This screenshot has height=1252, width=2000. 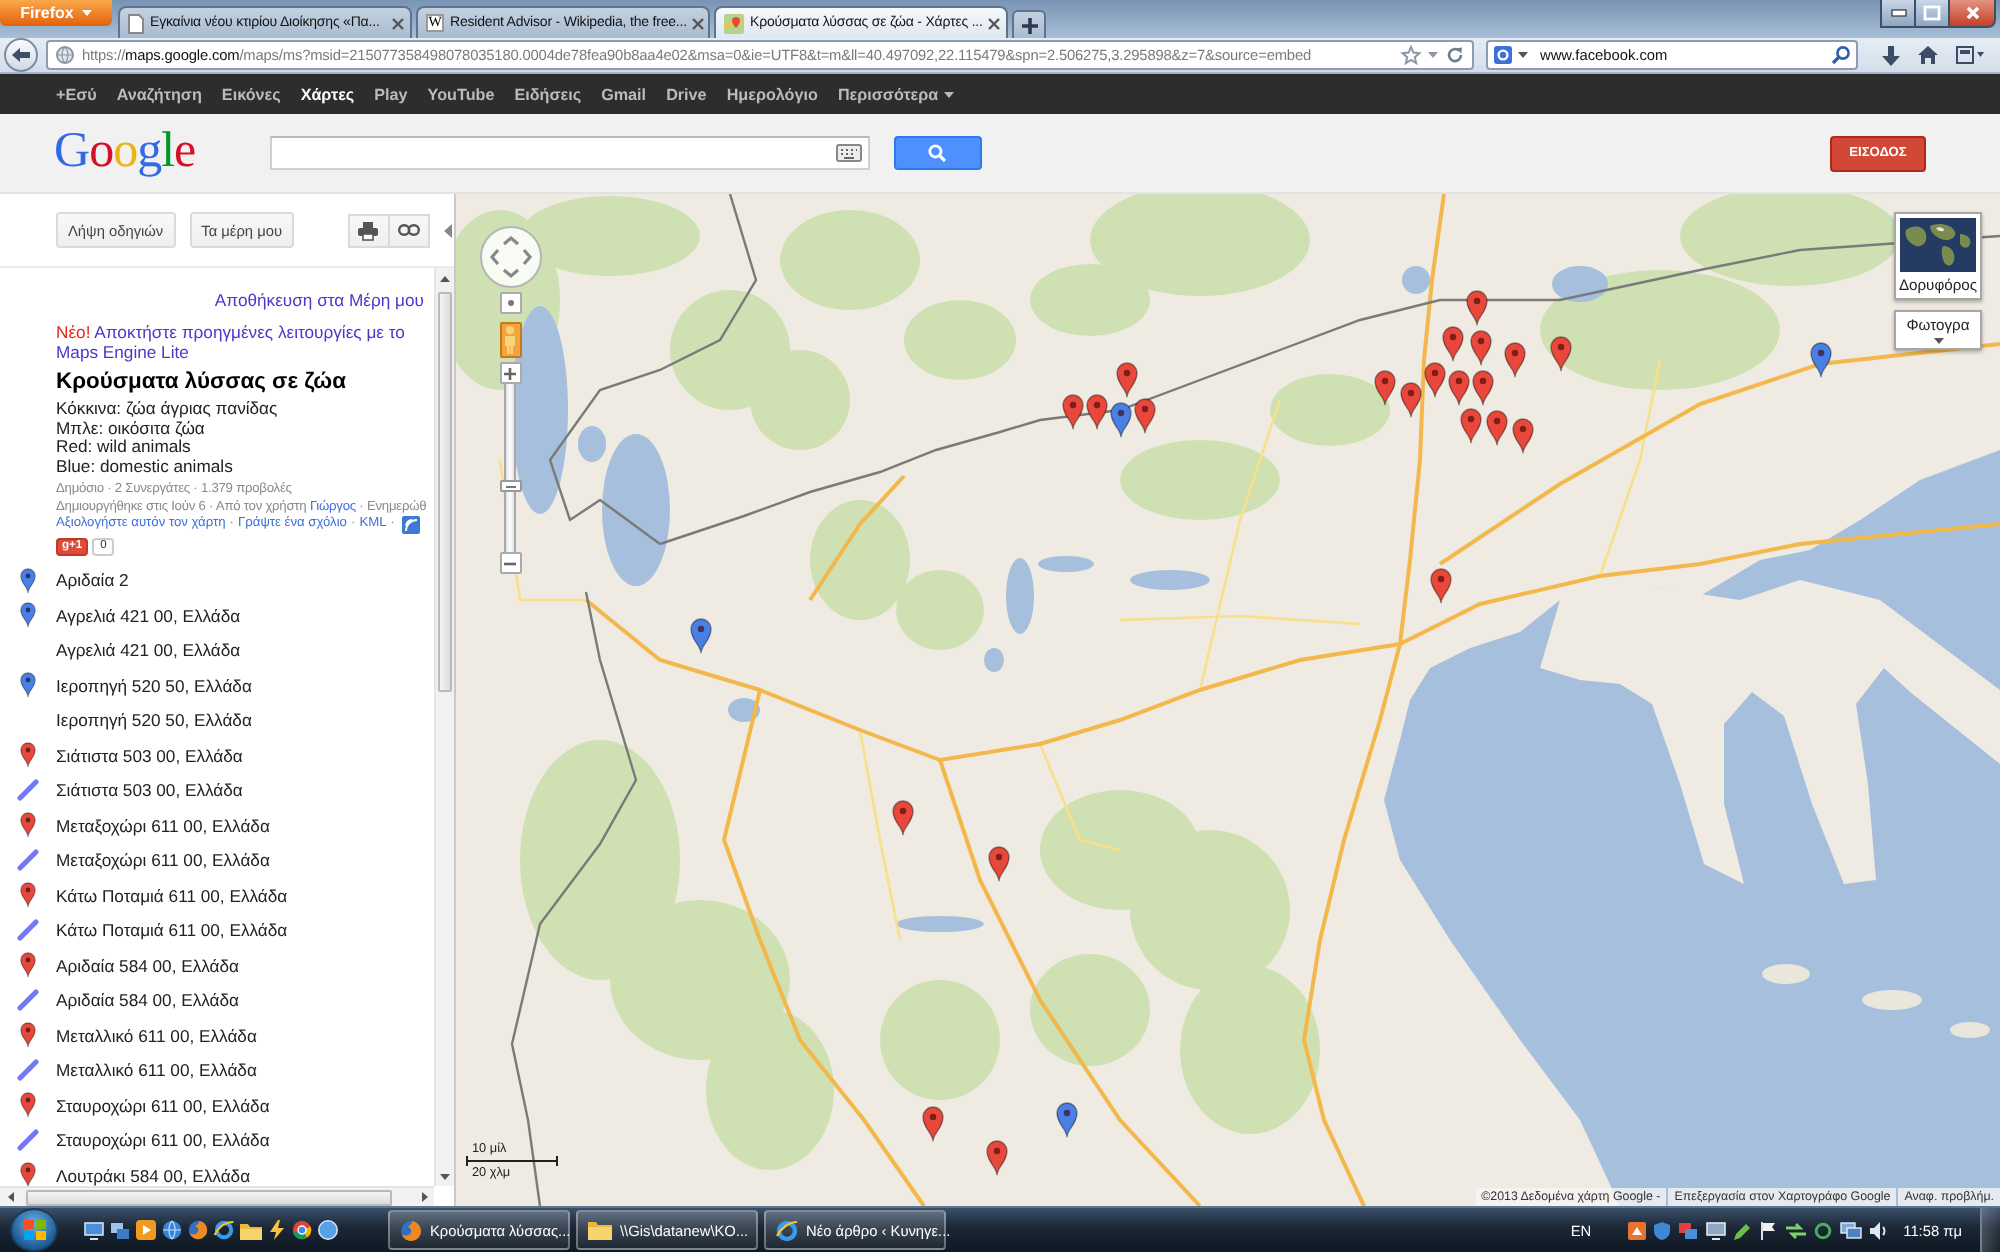 What do you see at coordinates (21, 55) in the screenshot?
I see `back-button` at bounding box center [21, 55].